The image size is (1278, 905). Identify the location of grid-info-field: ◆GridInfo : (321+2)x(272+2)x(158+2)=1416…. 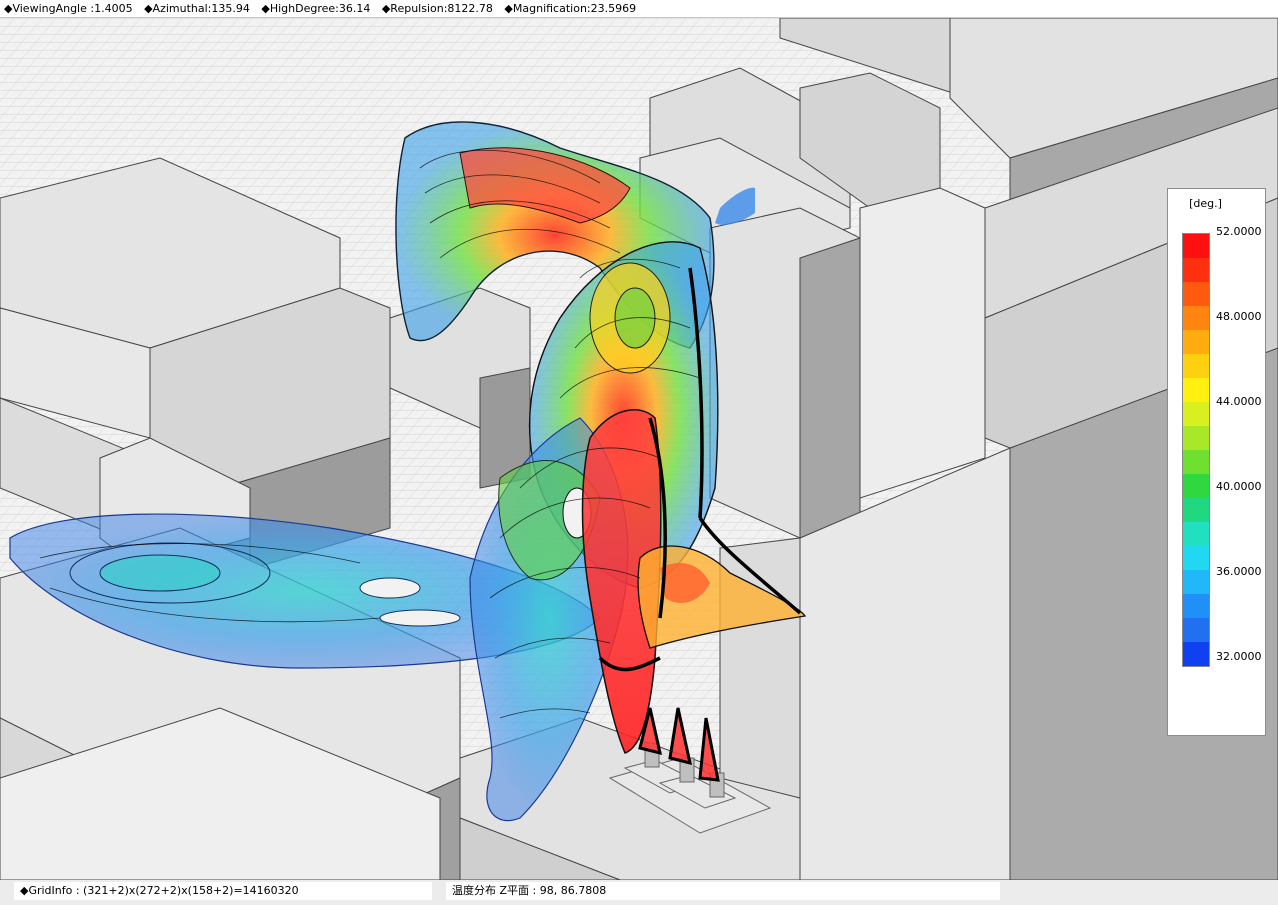
(223, 891).